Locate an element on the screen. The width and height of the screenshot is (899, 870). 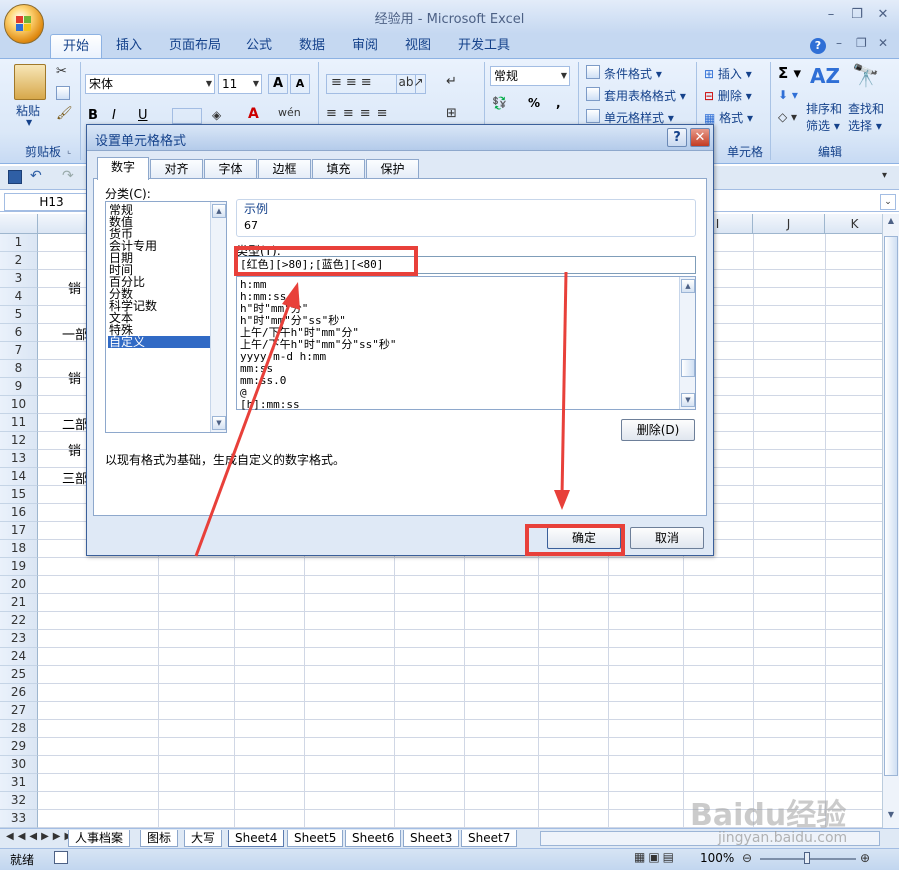
cut-icon: ✂ is located at coordinates (61, 71).